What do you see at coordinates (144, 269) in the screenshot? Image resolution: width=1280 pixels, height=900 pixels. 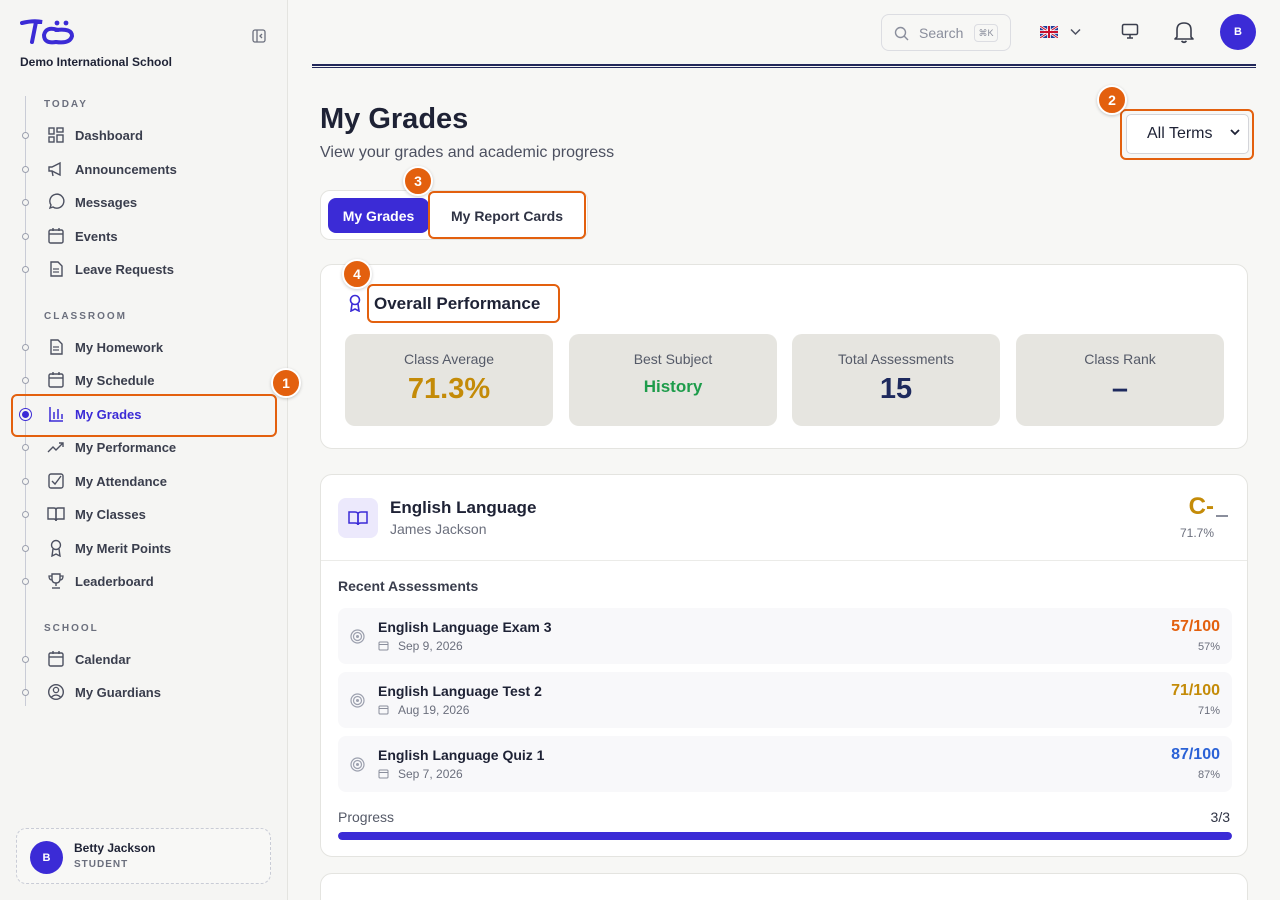 I see `sidebar-item-leave-requests: Leave Requests` at bounding box center [144, 269].